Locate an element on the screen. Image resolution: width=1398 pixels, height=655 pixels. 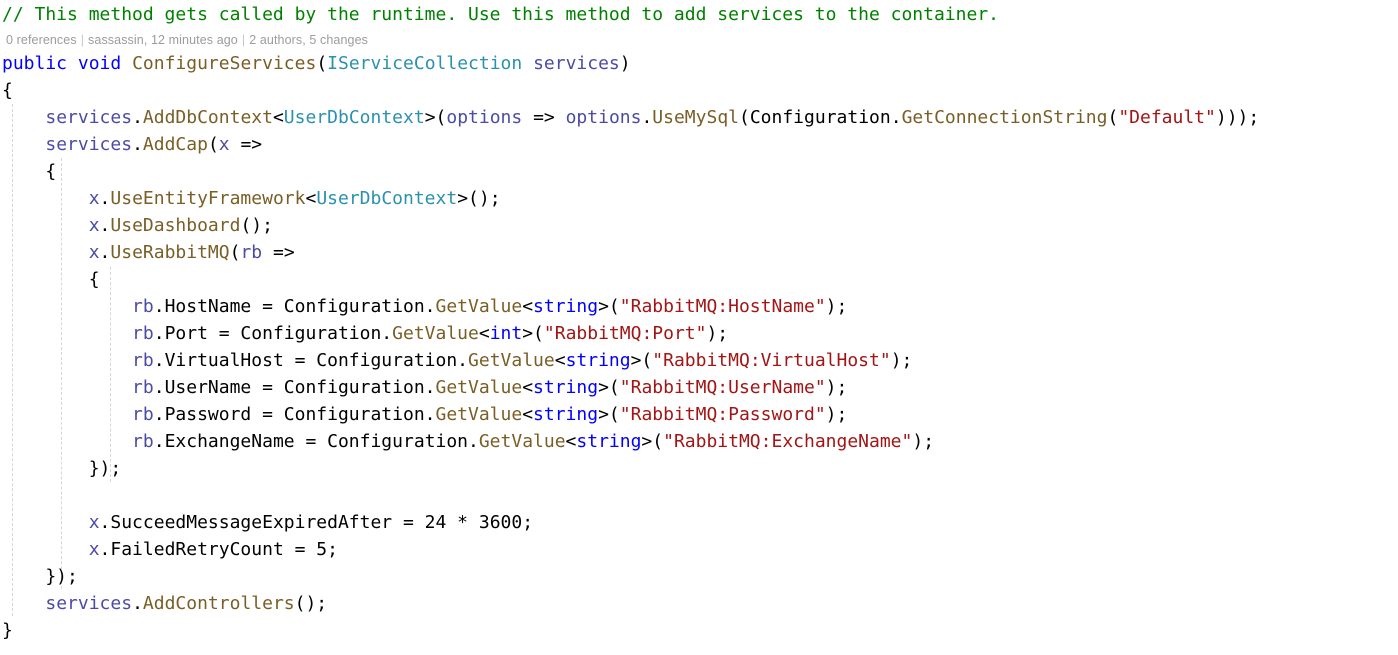
token-num: 3600 is located at coordinates (500, 522).